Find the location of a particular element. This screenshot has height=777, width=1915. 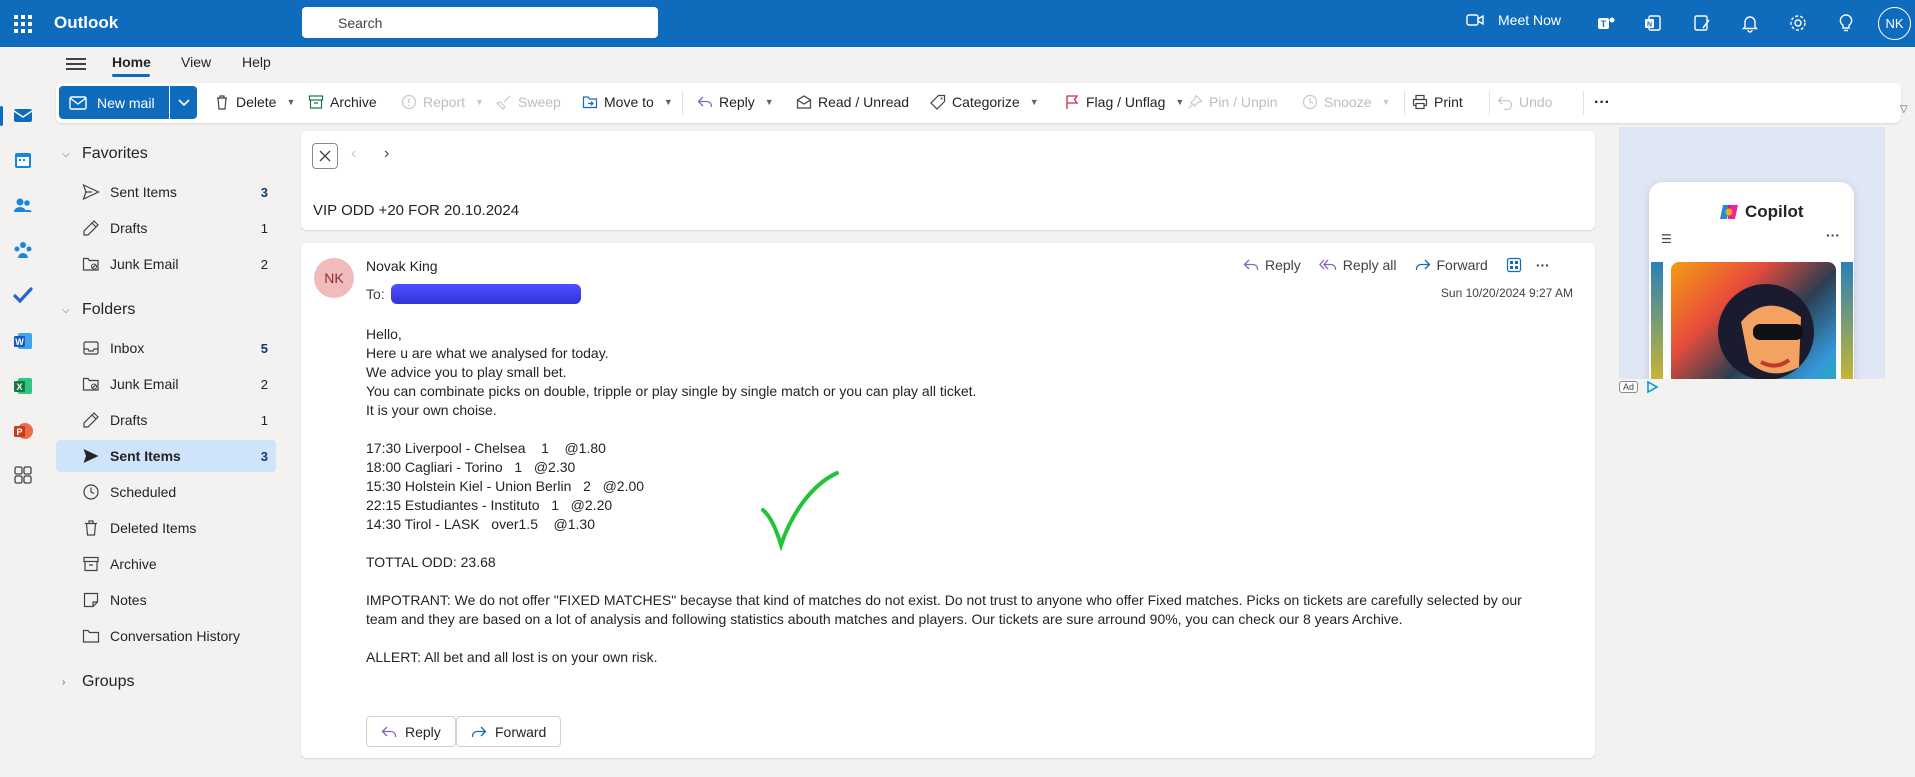

previous-message-icon: ‹ is located at coordinates (353, 154).